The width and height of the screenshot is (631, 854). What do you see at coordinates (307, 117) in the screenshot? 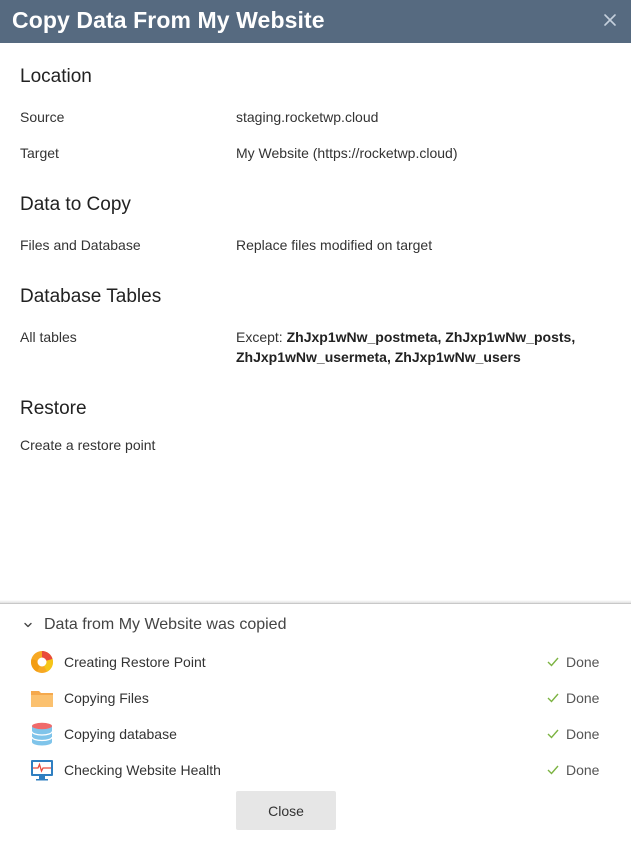
I see `source-value: staging.rocketwp.cloud` at bounding box center [307, 117].